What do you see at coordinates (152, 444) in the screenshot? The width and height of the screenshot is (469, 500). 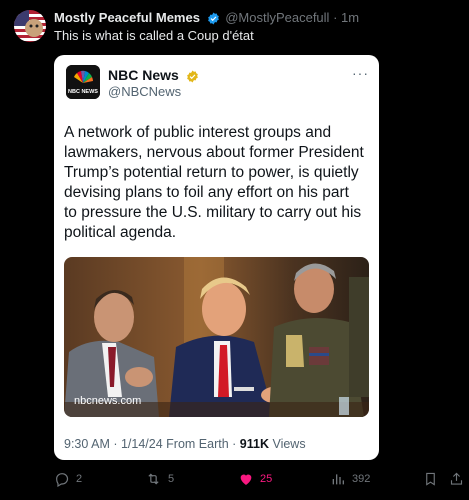 I see `quoted-post-timestamp: 9:30 AM · 1/14/24 From Earth ·` at bounding box center [152, 444].